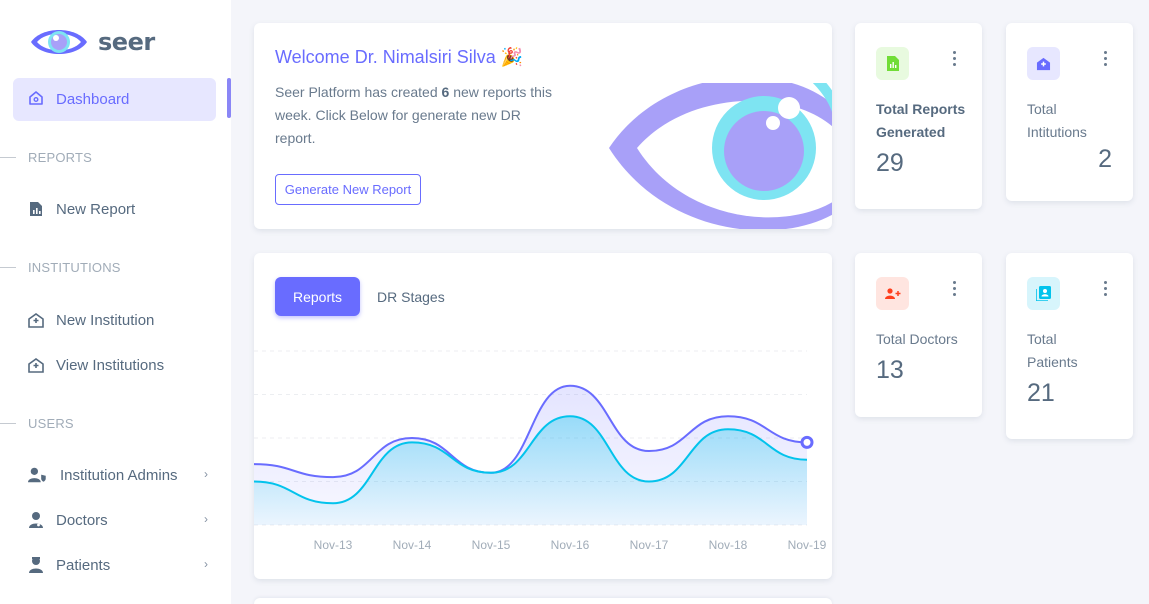 The height and width of the screenshot is (604, 1149). Describe the element at coordinates (123, 565) in the screenshot. I see `sidebar-item-patients: Patients ›` at that location.